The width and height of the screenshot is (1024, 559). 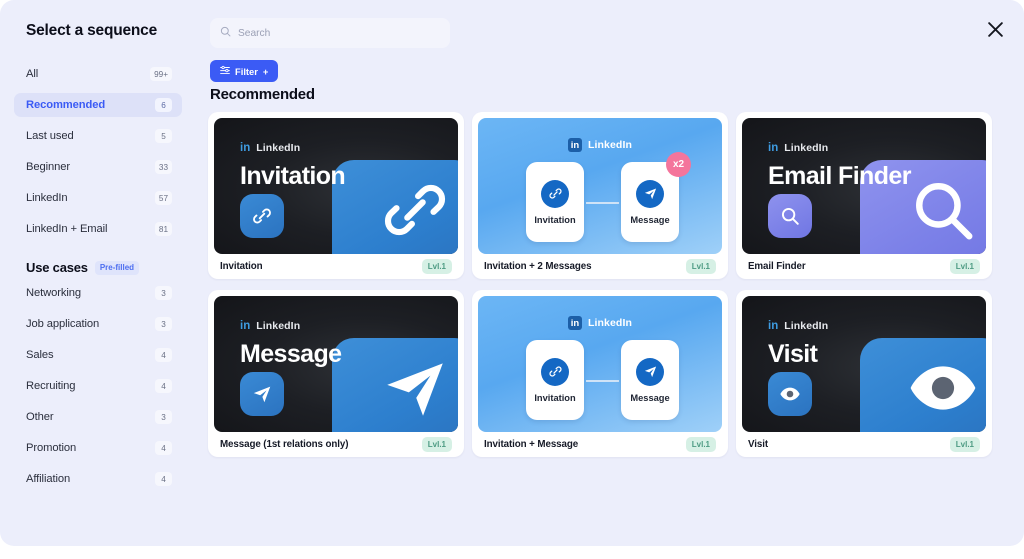 I want to click on use-case-item-affiliation: Affiliation 4, so click(x=98, y=479).